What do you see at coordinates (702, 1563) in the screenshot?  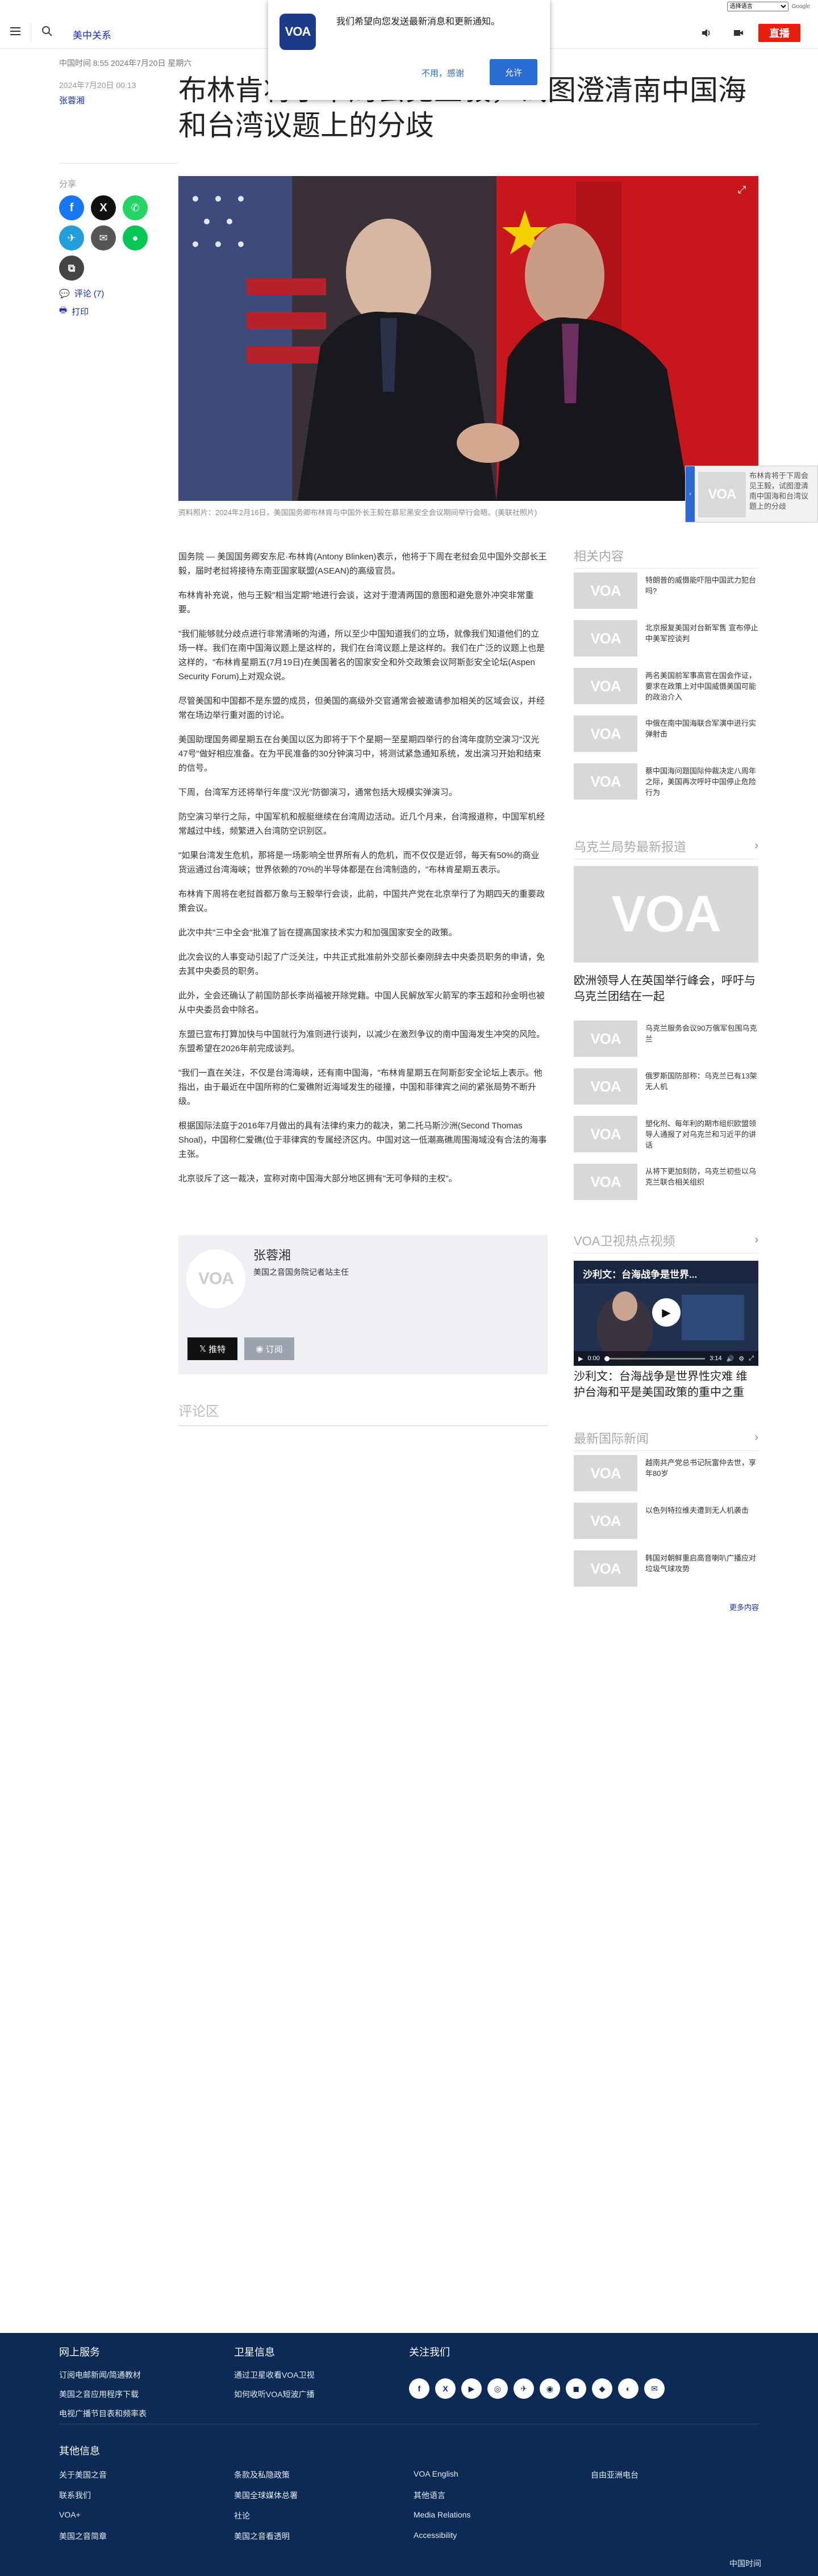 I see `intl-item-title: 韩国对朝鲜重启高音喇叭广播应对垃圾气球攻势` at bounding box center [702, 1563].